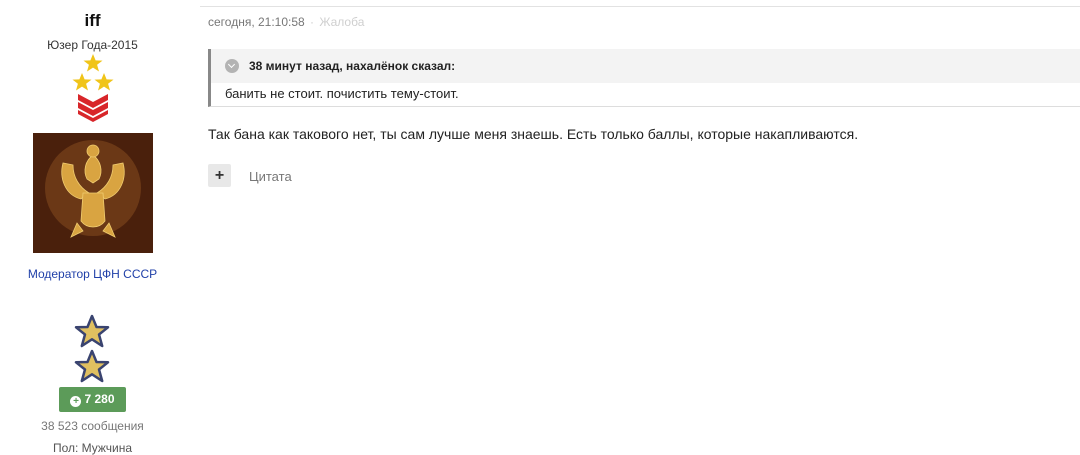 The height and width of the screenshot is (455, 1080). I want to click on quote-button: Цитата, so click(270, 176).